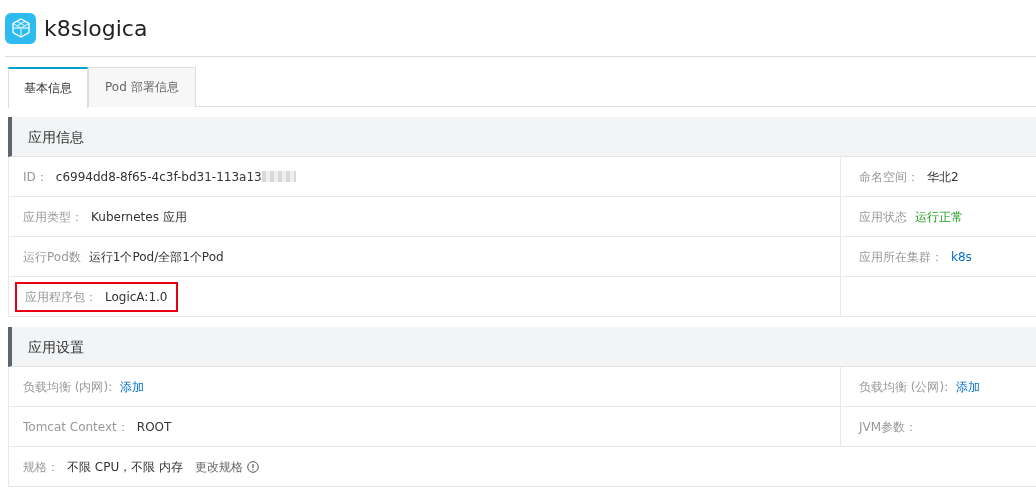  What do you see at coordinates (52, 257) in the screenshot?
I see `field-label: 运行Pod数` at bounding box center [52, 257].